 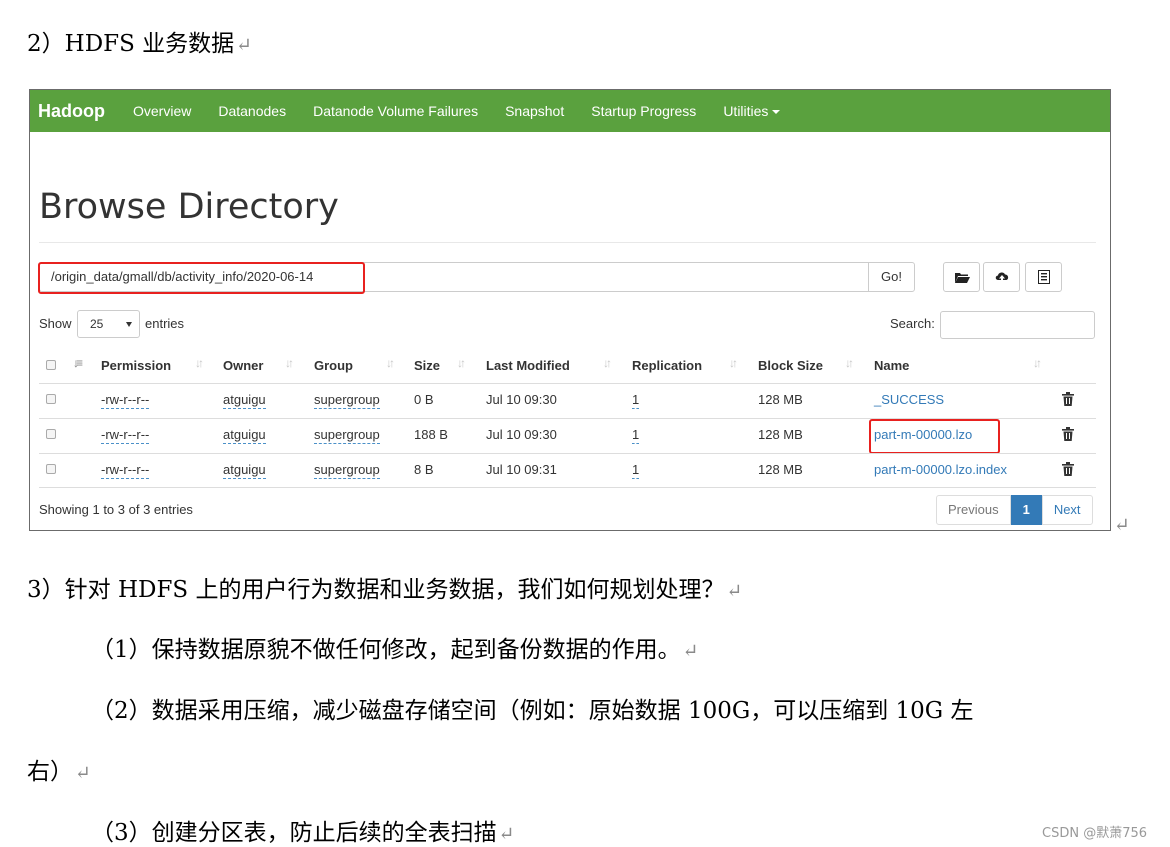 What do you see at coordinates (51, 365) in the screenshot?
I see `select-all-checkbox` at bounding box center [51, 365].